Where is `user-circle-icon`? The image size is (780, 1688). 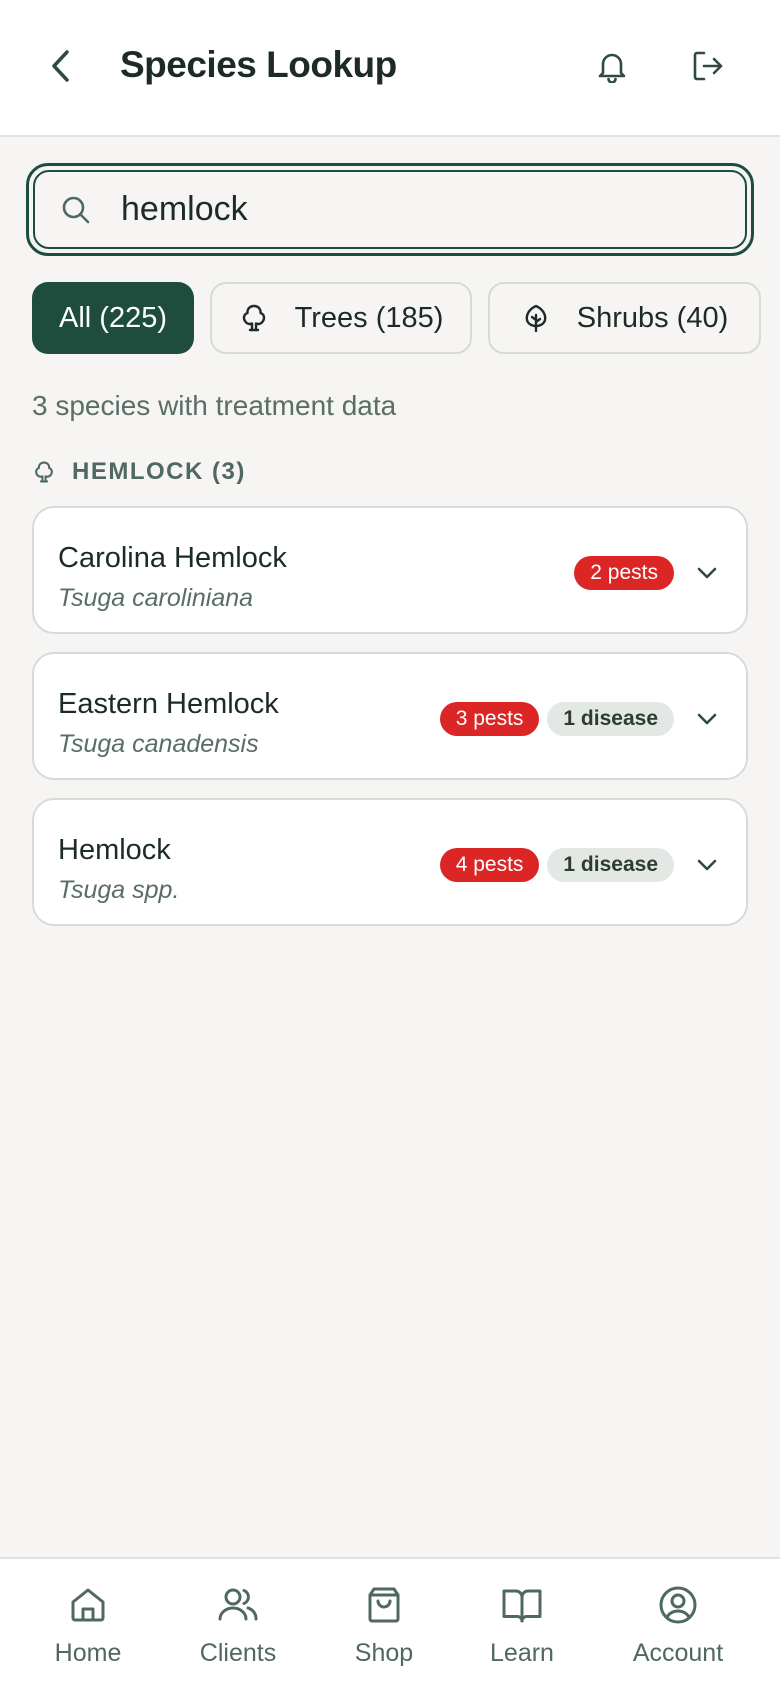
user-circle-icon is located at coordinates (678, 1605).